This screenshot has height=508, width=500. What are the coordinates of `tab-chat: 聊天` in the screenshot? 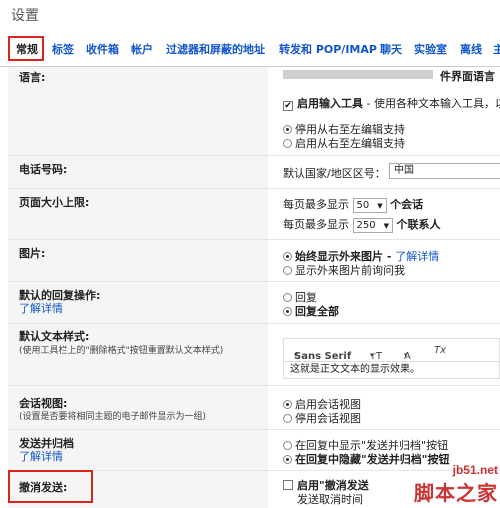 It's located at (391, 49).